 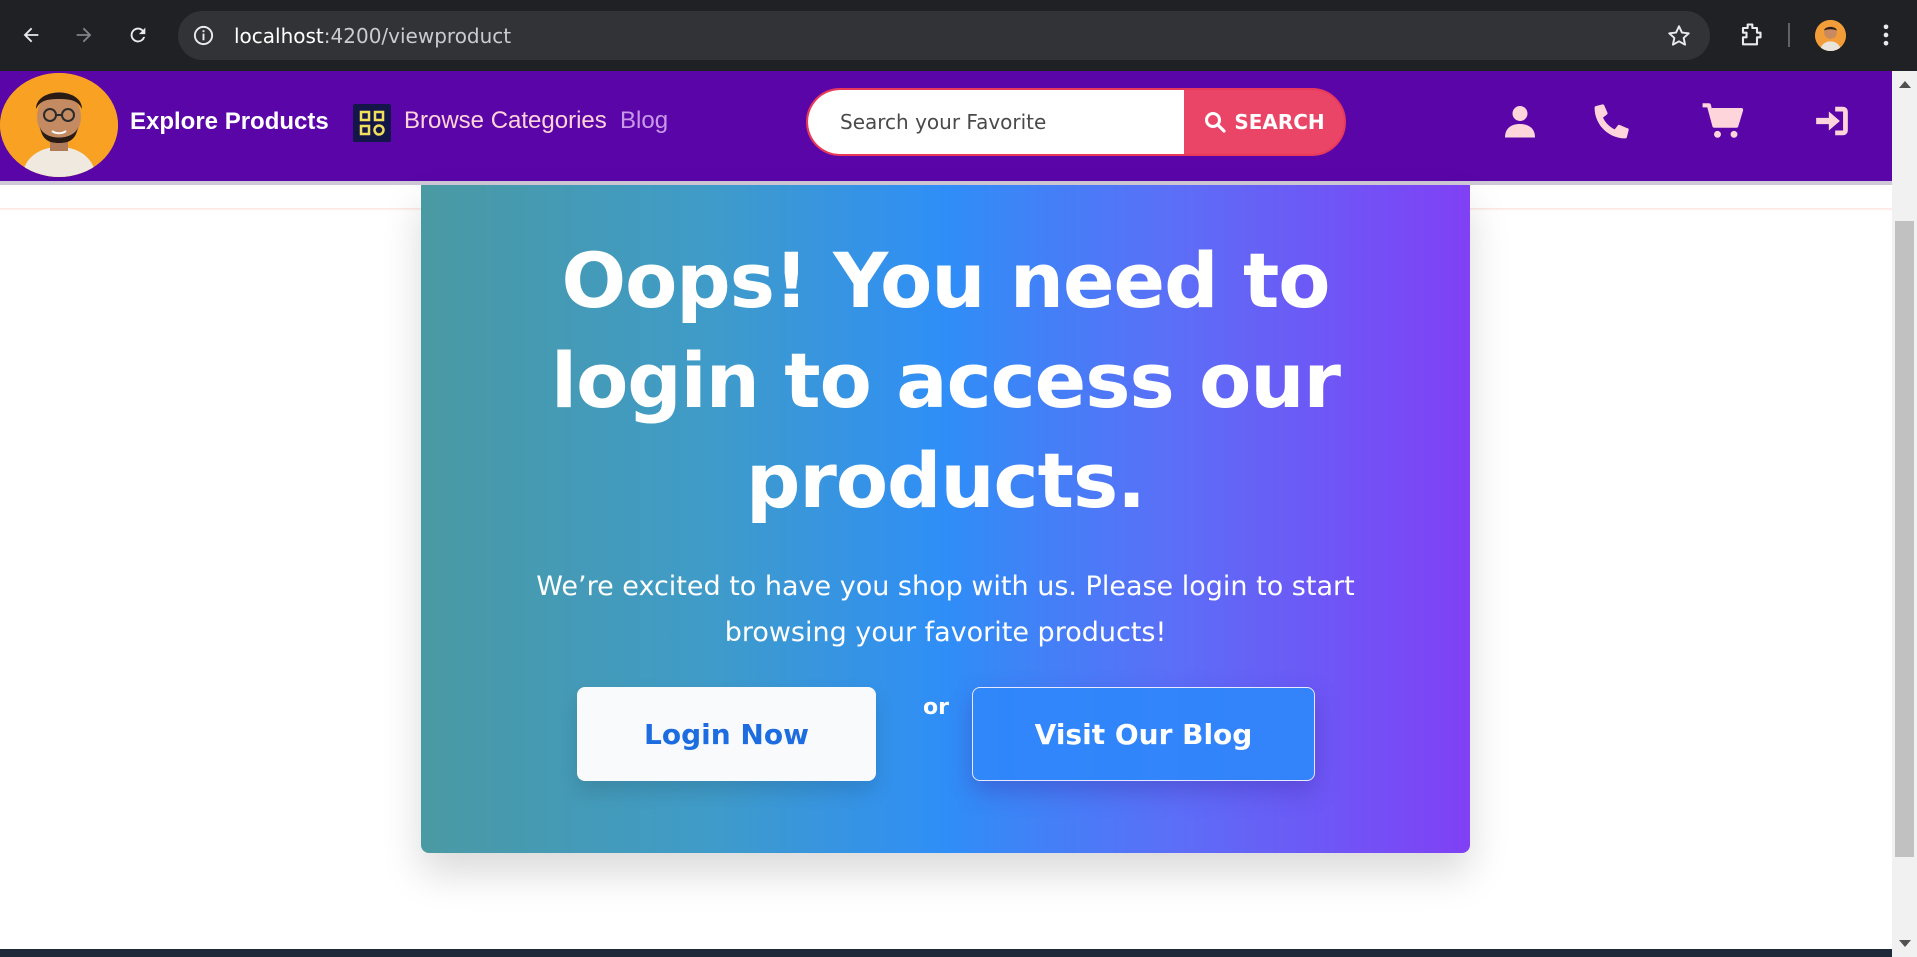 What do you see at coordinates (936, 707) in the screenshot?
I see `or-separator: or` at bounding box center [936, 707].